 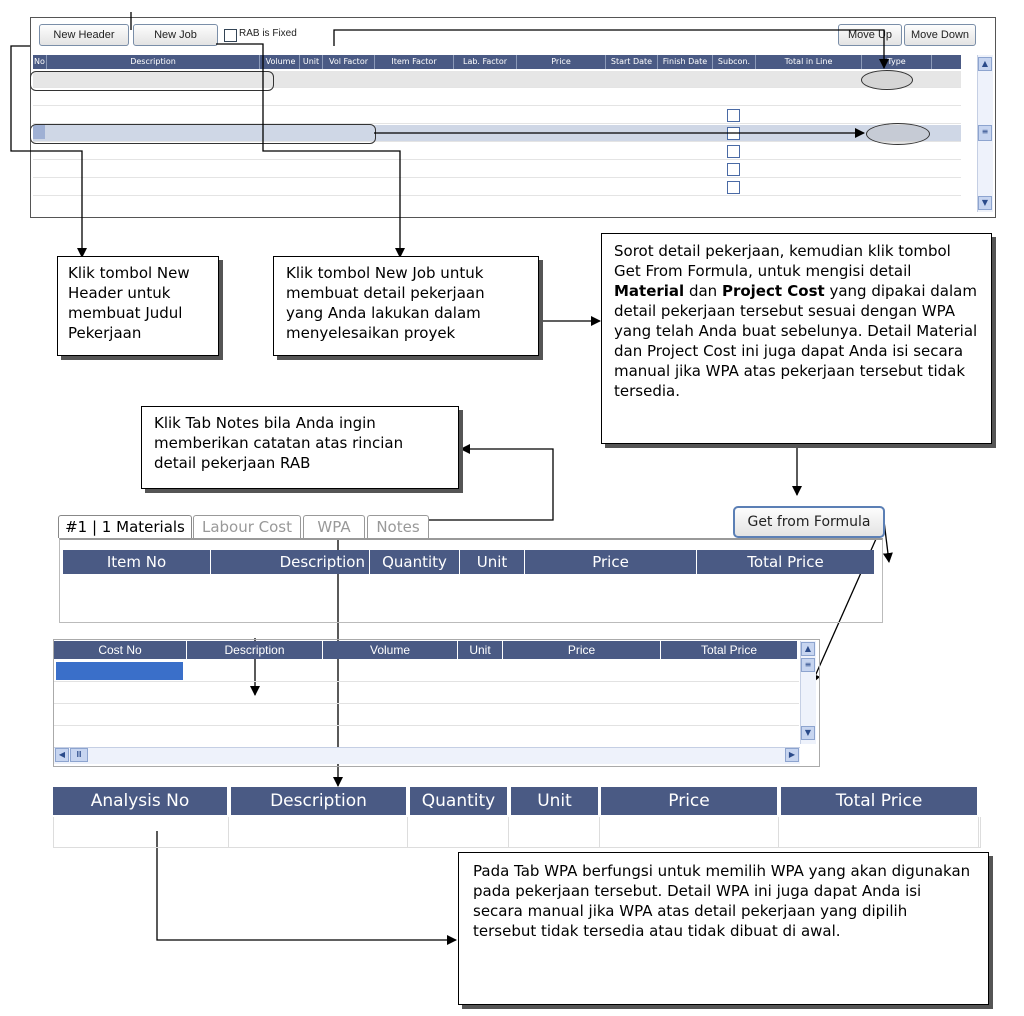 What do you see at coordinates (427, 755) in the screenshot?
I see `labour-hscrollbar` at bounding box center [427, 755].